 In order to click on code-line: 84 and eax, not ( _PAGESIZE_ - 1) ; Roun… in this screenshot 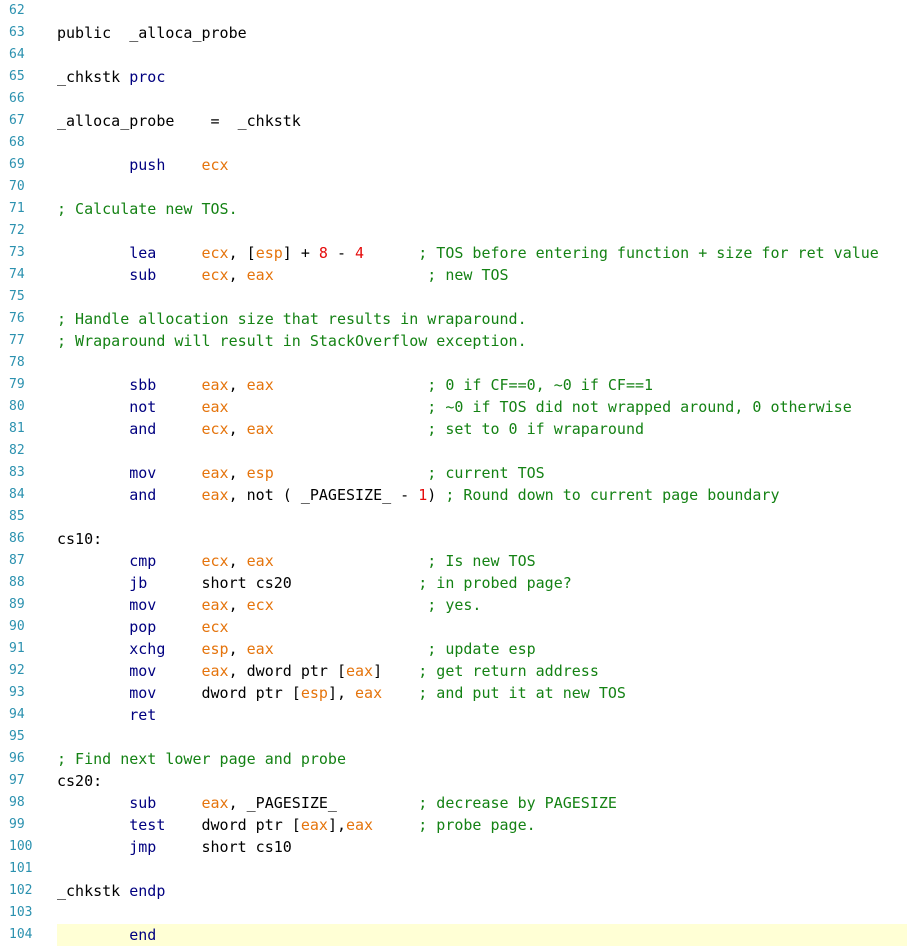, I will do `click(453, 495)`.